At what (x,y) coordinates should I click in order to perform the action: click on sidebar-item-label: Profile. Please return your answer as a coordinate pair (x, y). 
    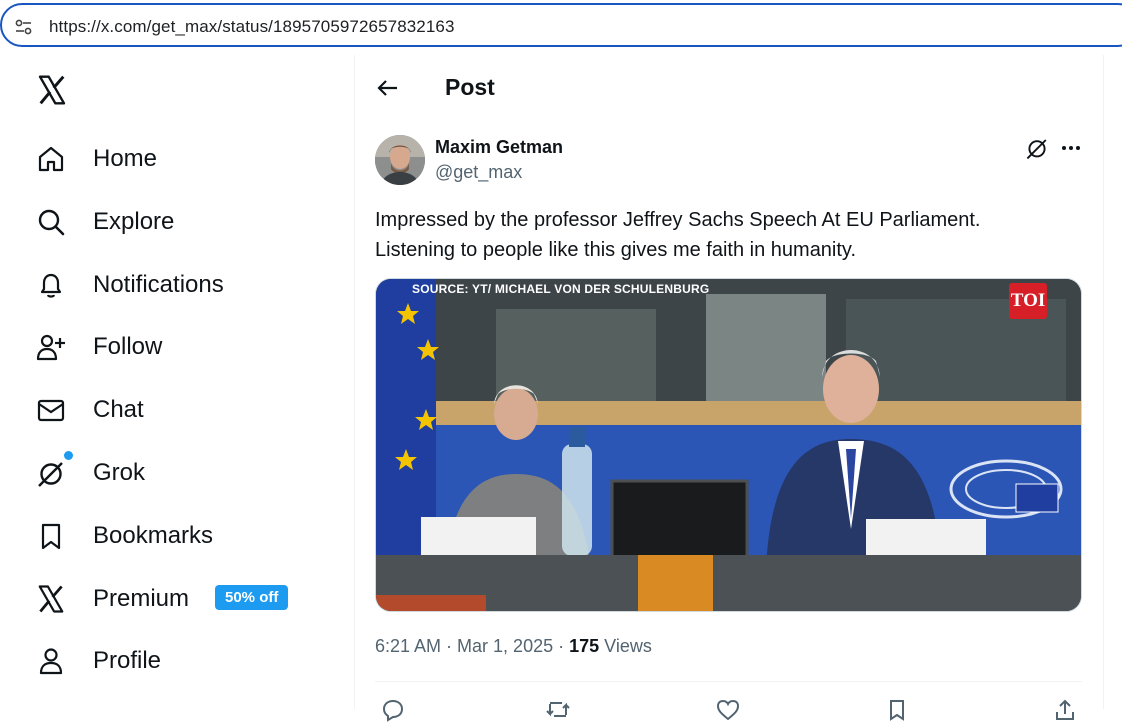
    Looking at the image, I should click on (127, 660).